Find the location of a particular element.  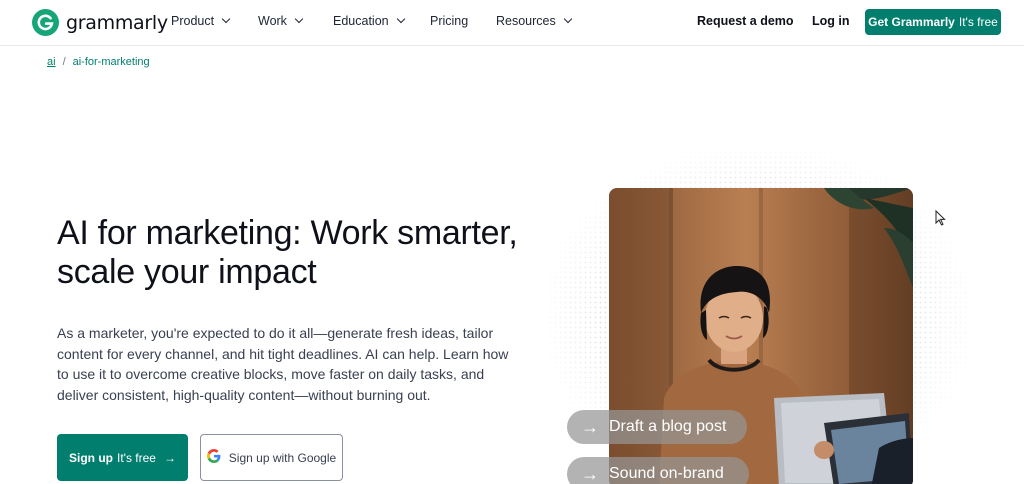

breadcrumb-current-link: ai-for-marketing is located at coordinates (111, 62).